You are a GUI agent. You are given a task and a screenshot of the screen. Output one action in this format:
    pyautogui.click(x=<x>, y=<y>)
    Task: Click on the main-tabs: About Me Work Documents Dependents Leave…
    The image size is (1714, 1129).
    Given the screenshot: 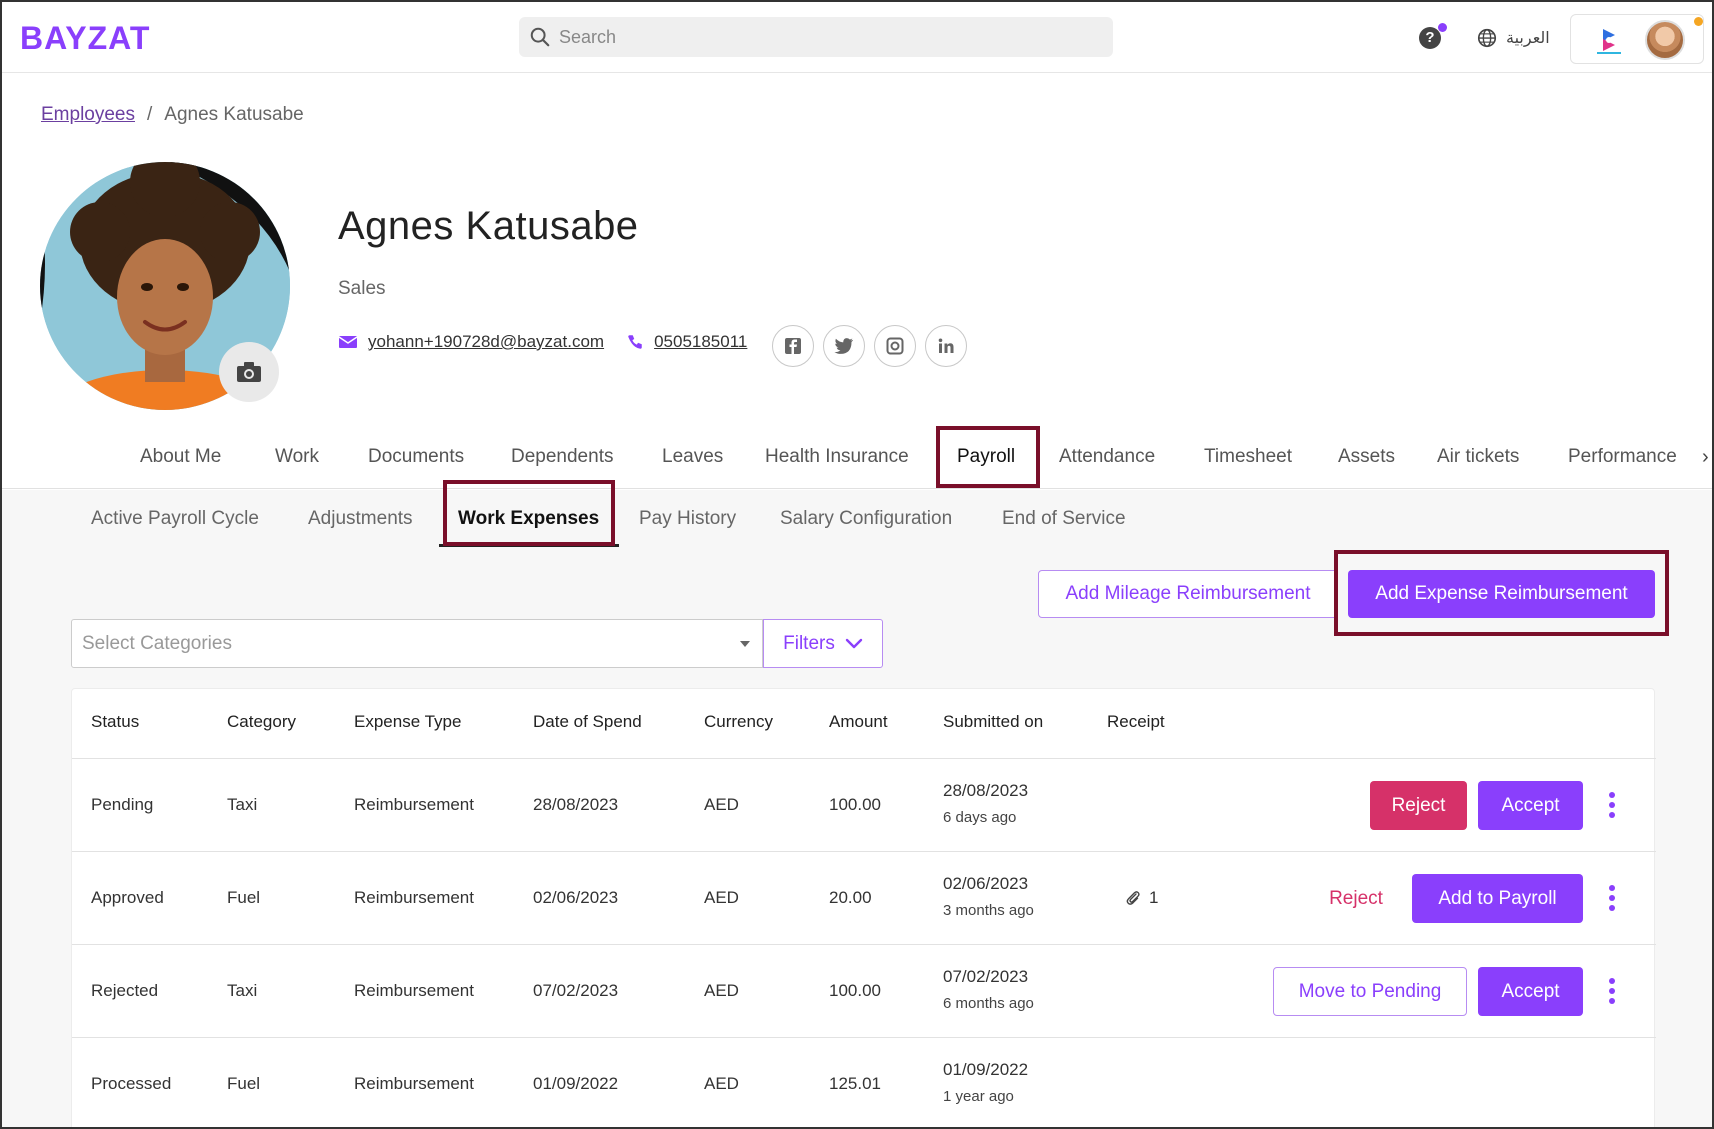 What is the action you would take?
    pyautogui.click(x=857, y=460)
    